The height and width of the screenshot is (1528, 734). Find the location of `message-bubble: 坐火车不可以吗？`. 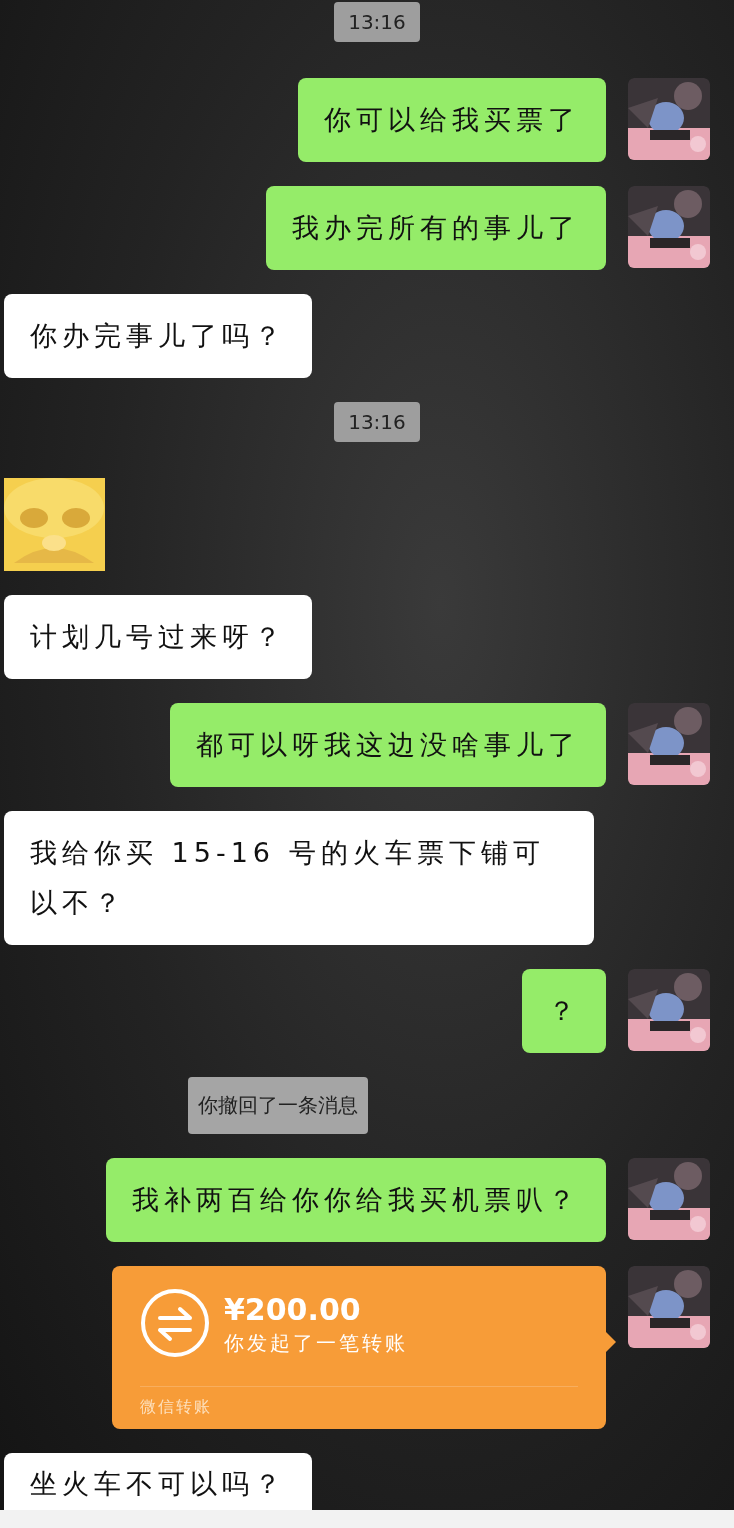

message-bubble: 坐火车不可以吗？ is located at coordinates (158, 1481).